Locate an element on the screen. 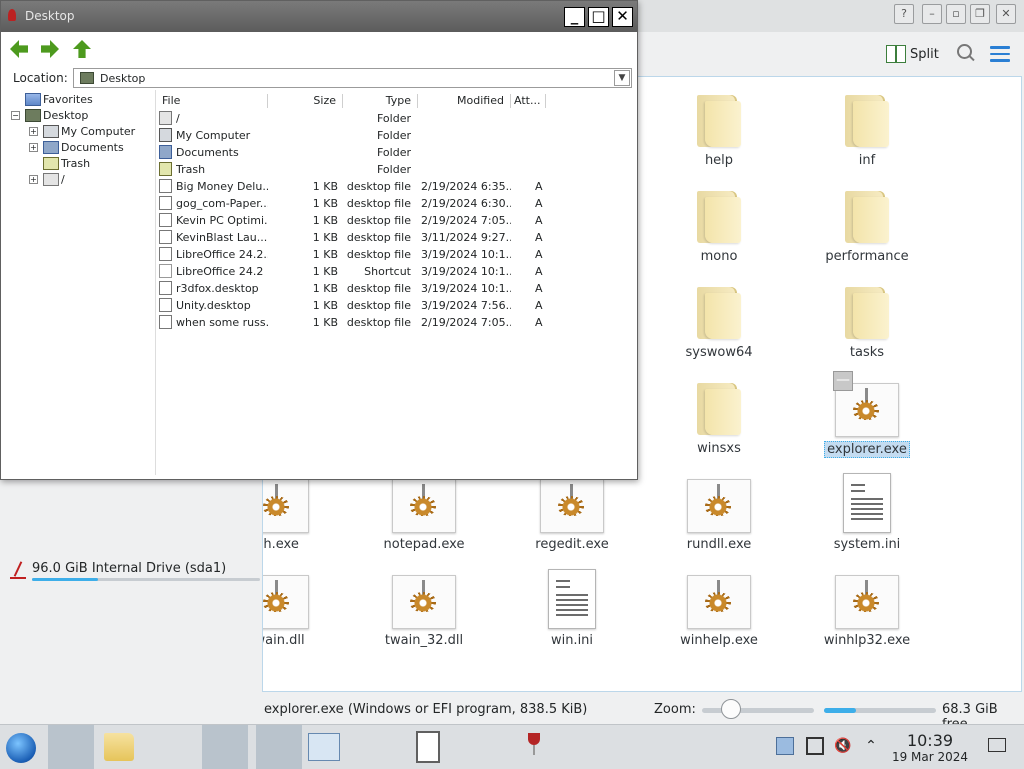  file-tile: winsxs is located at coordinates (719, 416).